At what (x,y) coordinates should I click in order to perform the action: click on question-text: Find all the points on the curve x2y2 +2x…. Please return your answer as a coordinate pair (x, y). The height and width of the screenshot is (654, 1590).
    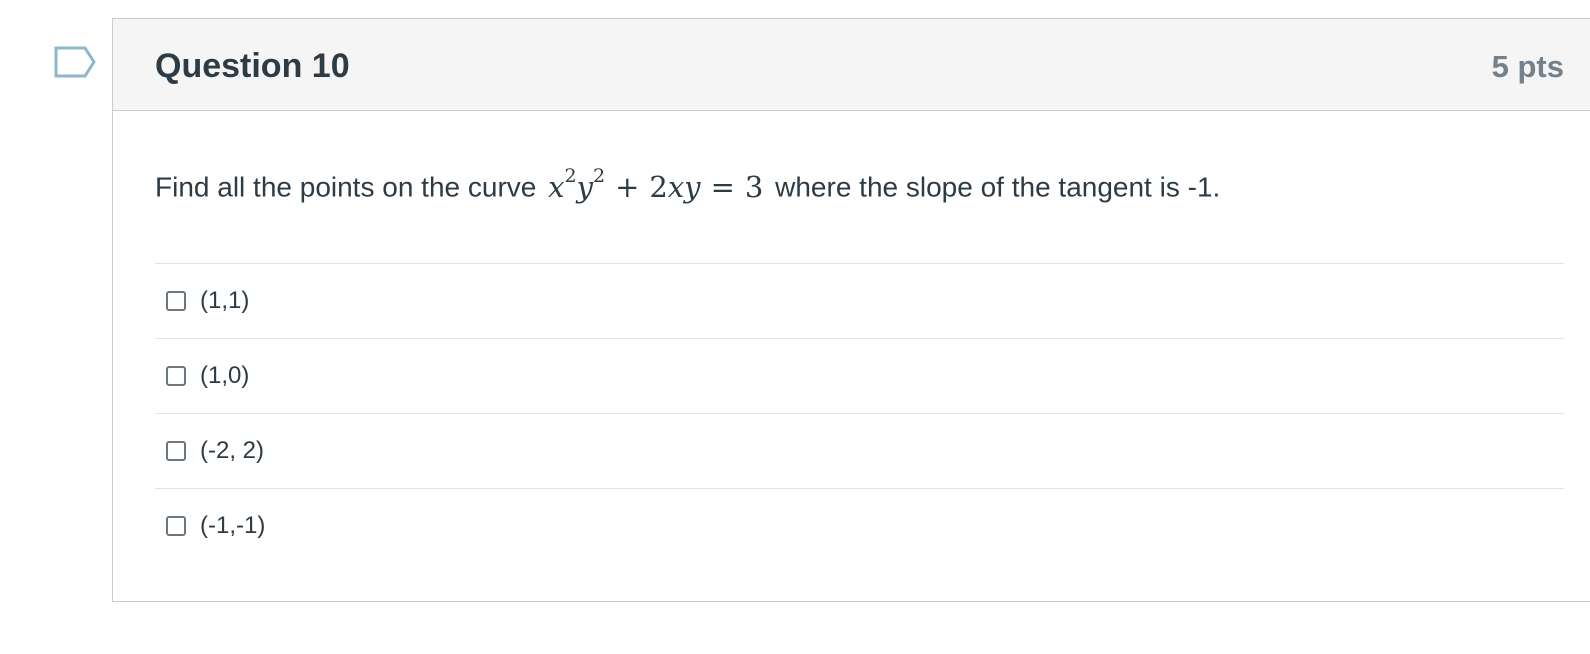
    Looking at the image, I should click on (688, 184).